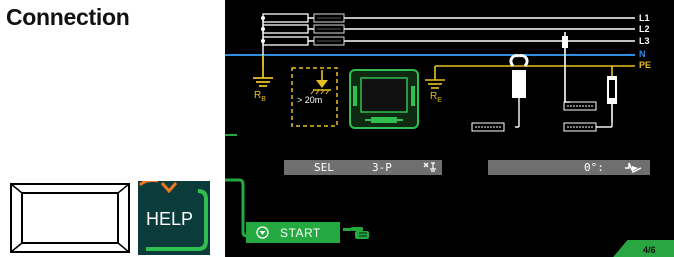 This screenshot has height=257, width=674. Describe the element at coordinates (384, 99) in the screenshot. I see `tester-device-icon` at that location.